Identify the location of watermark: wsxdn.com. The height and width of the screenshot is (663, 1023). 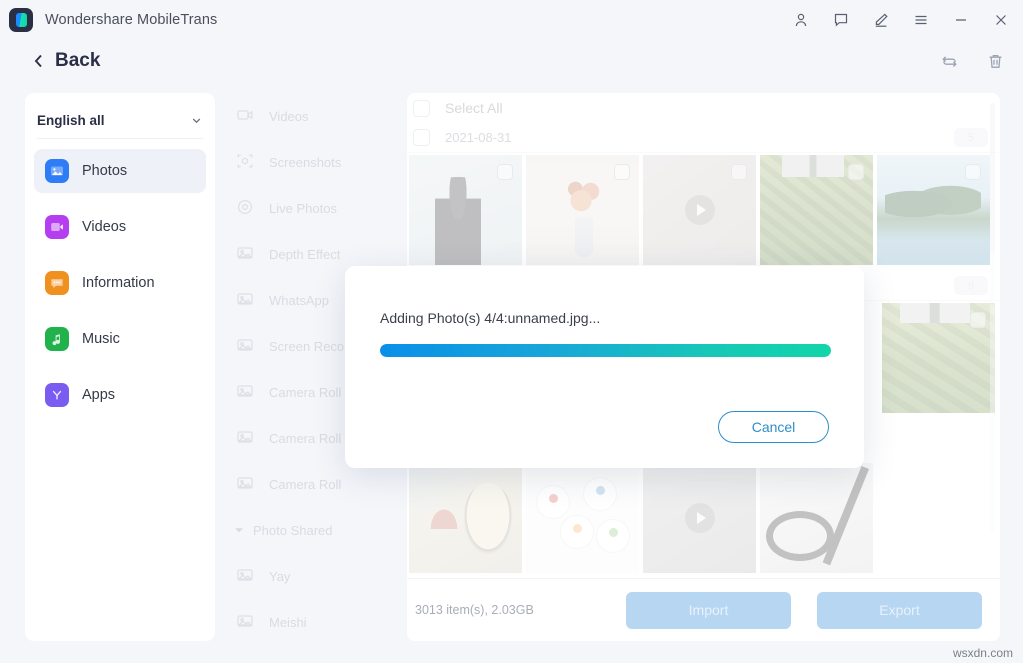
(982, 653).